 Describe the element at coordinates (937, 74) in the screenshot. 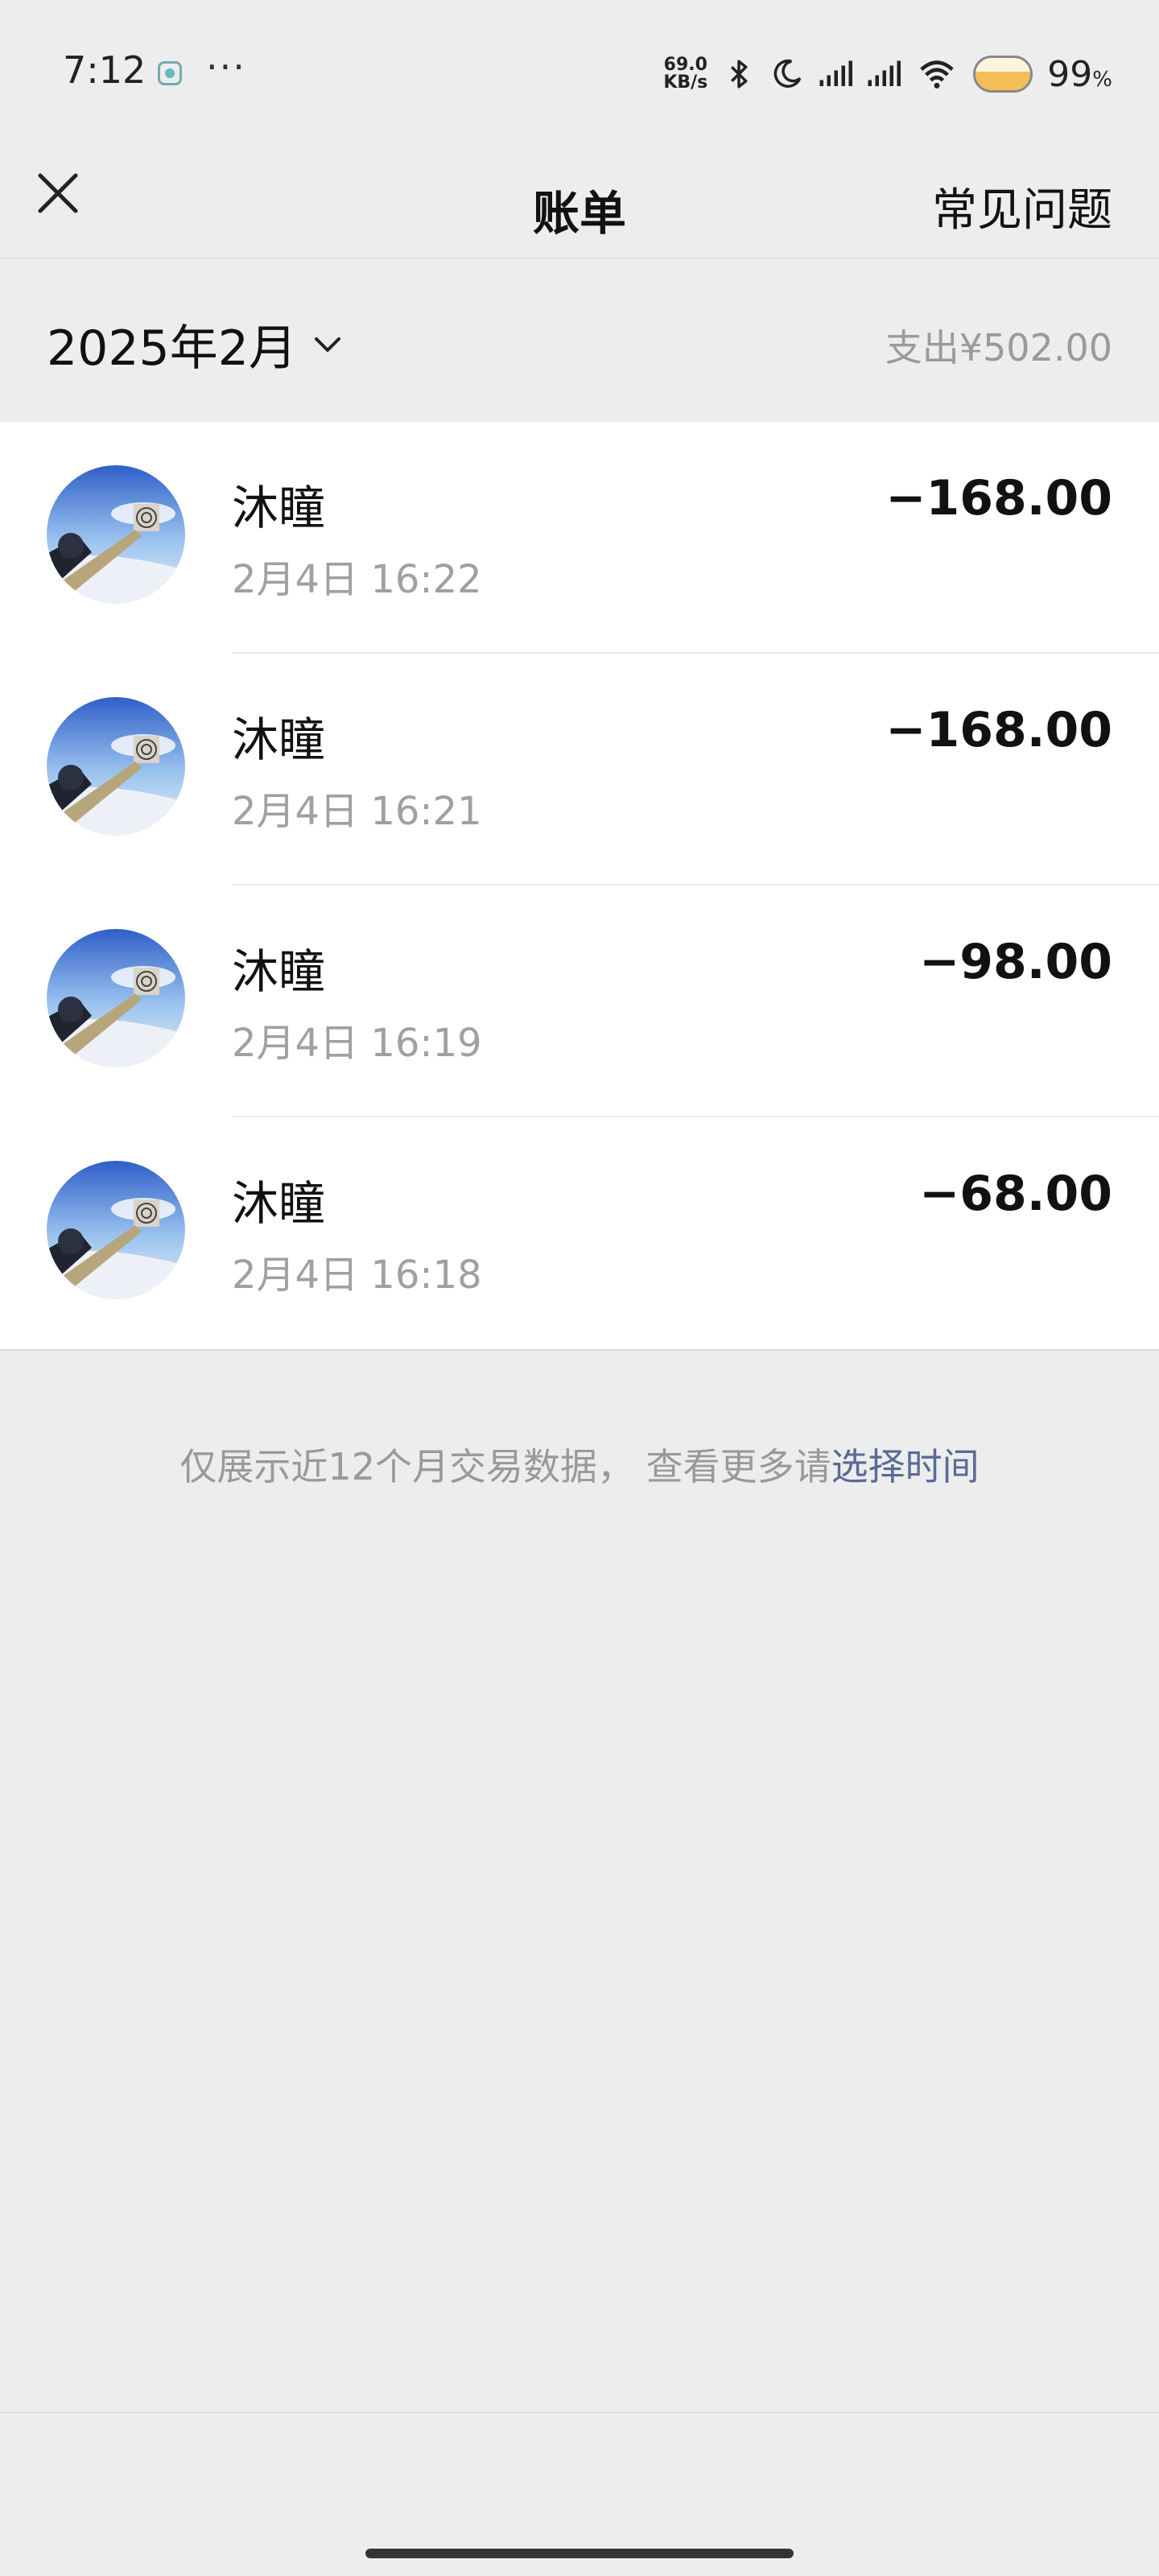

I see `wifi-icon` at that location.